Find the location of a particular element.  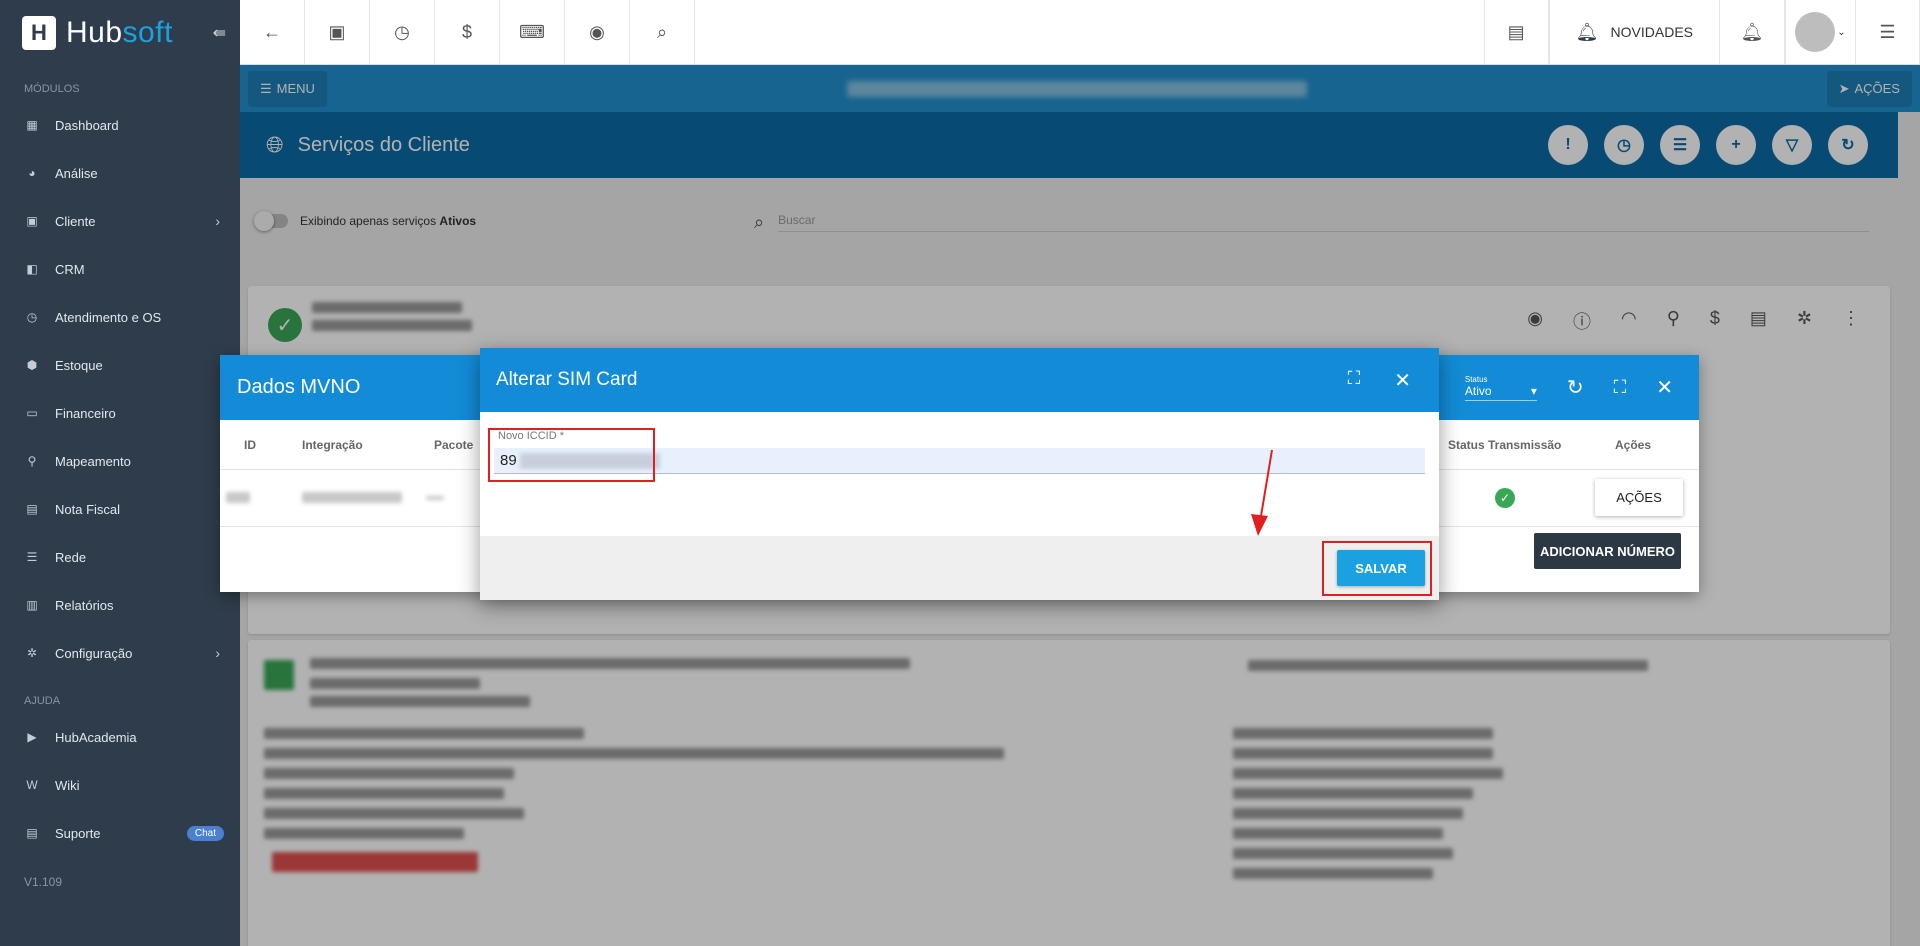

client-card-button: ▣ is located at coordinates (337, 32).